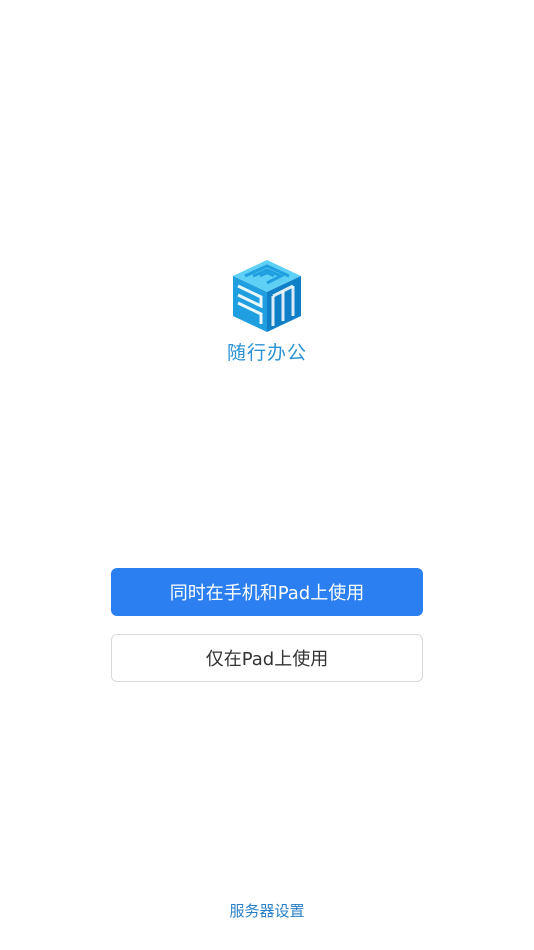 The image size is (534, 950). Describe the element at coordinates (266, 353) in the screenshot. I see `app-name: 随行办公` at that location.